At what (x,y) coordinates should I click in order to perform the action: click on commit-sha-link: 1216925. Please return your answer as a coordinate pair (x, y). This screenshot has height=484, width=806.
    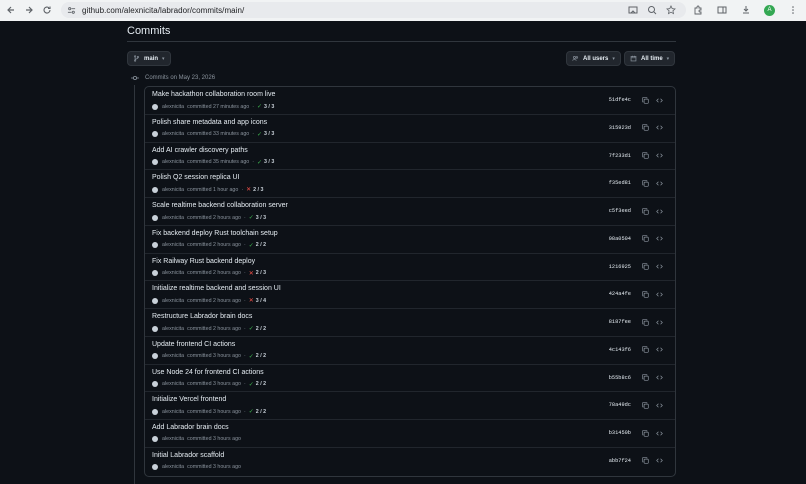
    Looking at the image, I should click on (620, 267).